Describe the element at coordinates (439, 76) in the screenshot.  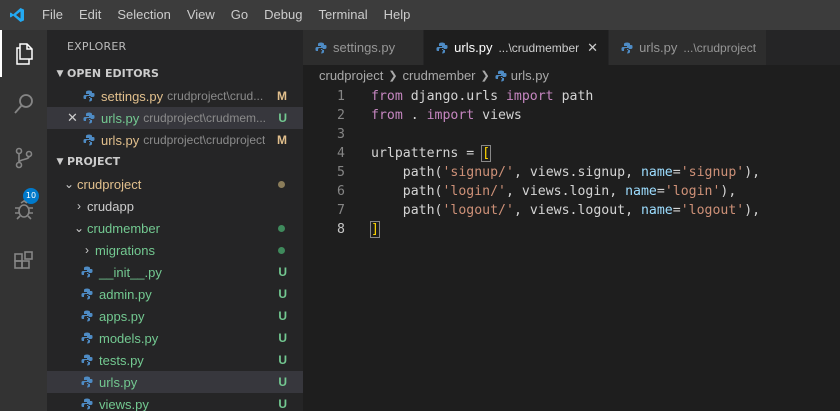
I see `breadcrumb-item: crudmember` at that location.